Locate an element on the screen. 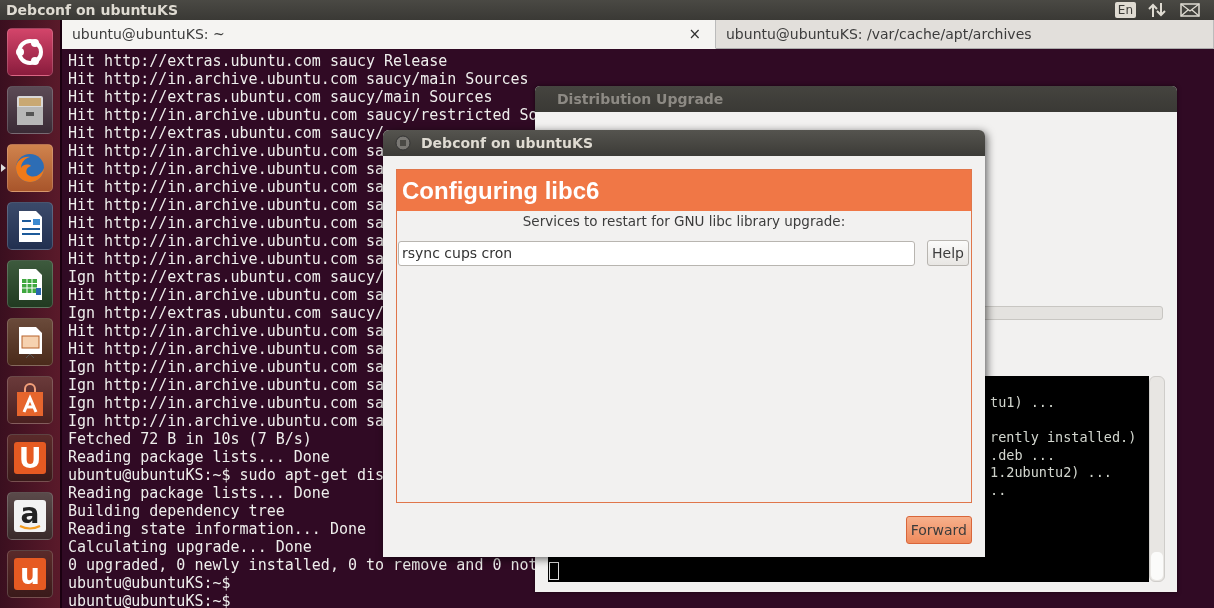 Image resolution: width=1214 pixels, height=608 pixels. logo-letter: U is located at coordinates (30, 458).